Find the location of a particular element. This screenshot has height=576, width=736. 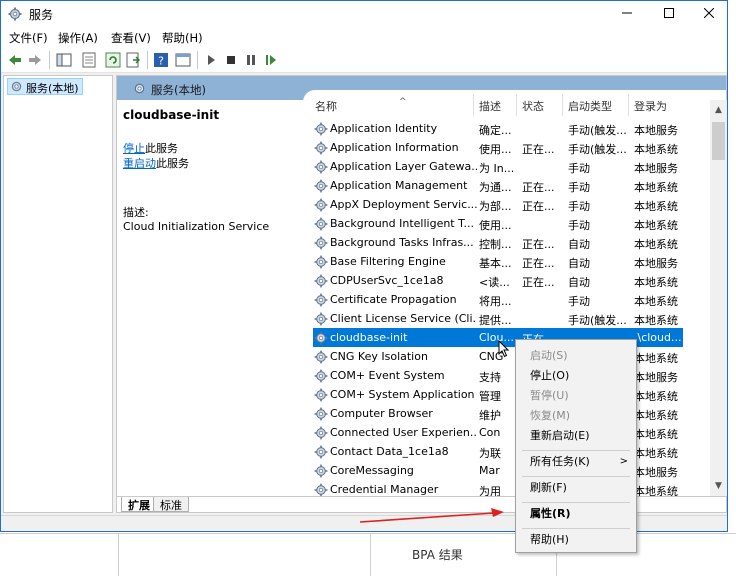

menu-file: 文件(F) is located at coordinates (28, 38).